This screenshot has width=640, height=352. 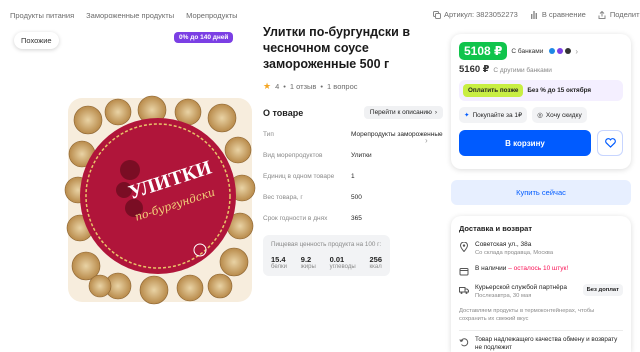 I want to click on offer-pills: ✦ Покупайте за 1₽ ◎ Хочу скидку, so click(x=541, y=115).